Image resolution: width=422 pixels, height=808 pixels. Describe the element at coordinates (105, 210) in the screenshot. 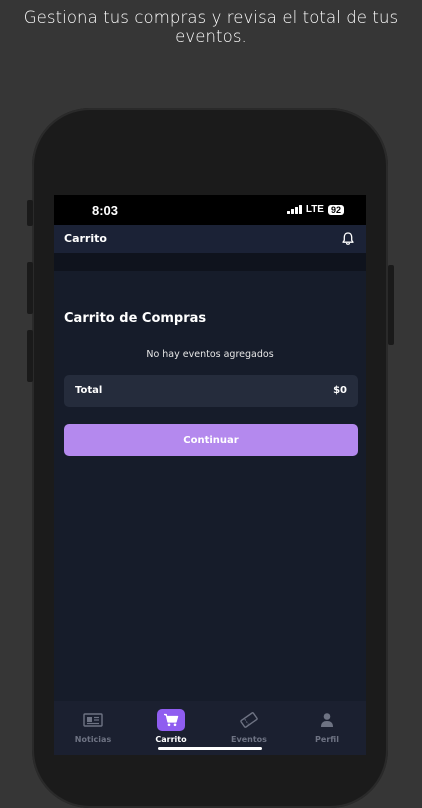

I see `status-time: 8:03` at that location.